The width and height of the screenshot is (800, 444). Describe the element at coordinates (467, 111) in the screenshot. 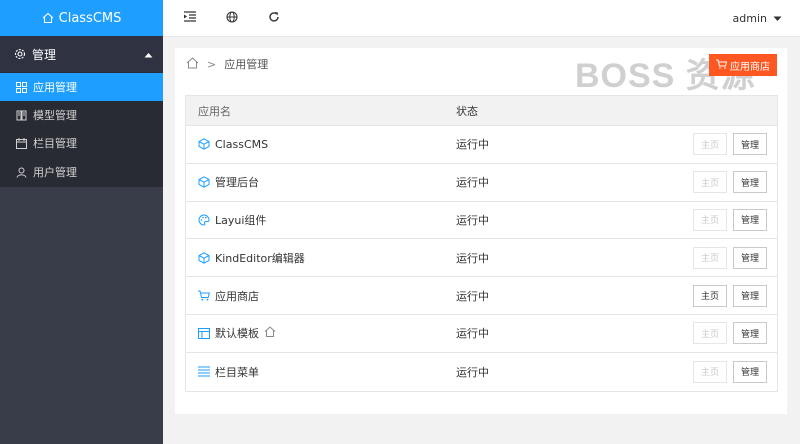

I see `column-status: 状态` at that location.